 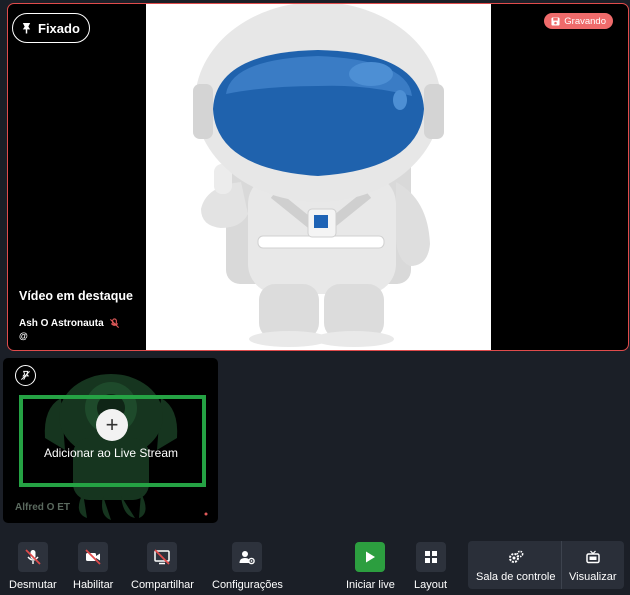 I want to click on settings-button: Configurações, so click(x=247, y=566).